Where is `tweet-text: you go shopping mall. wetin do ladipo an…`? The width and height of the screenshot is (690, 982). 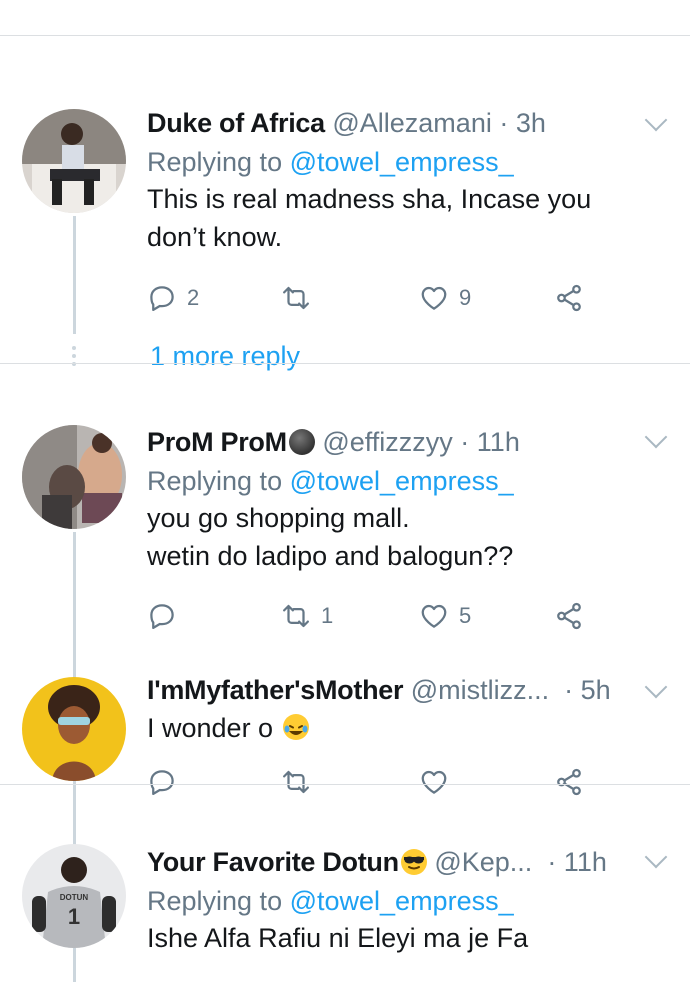 tweet-text: you go shopping mall. wetin do ladipo an… is located at coordinates (408, 537).